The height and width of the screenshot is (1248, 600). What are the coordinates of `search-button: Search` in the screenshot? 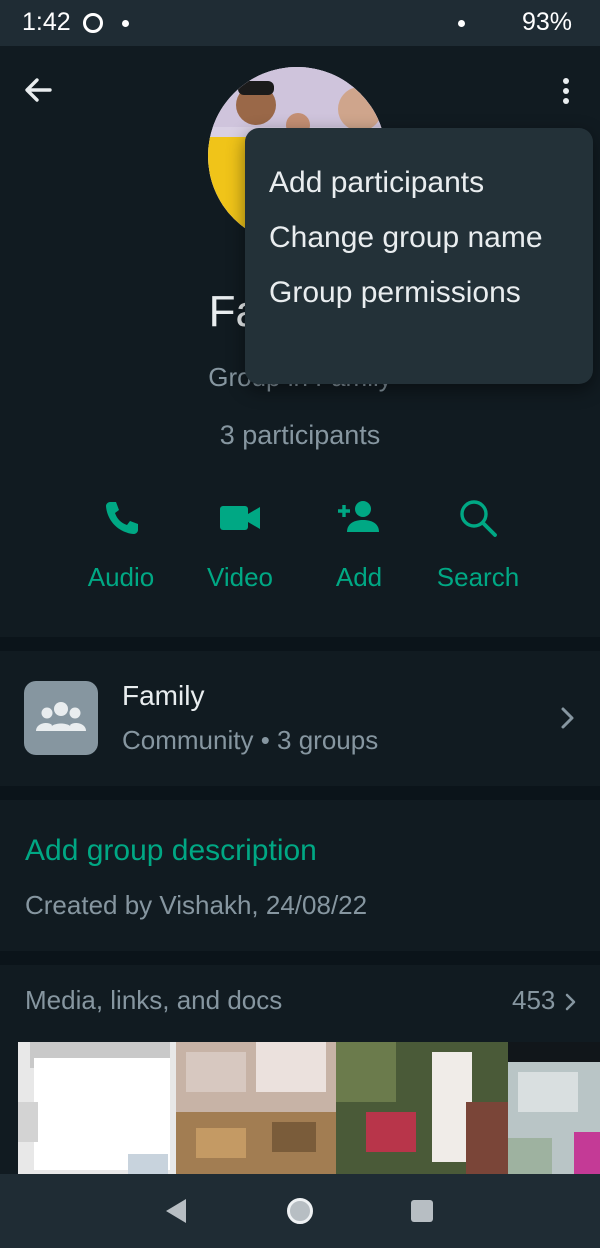 It's located at (478, 551).